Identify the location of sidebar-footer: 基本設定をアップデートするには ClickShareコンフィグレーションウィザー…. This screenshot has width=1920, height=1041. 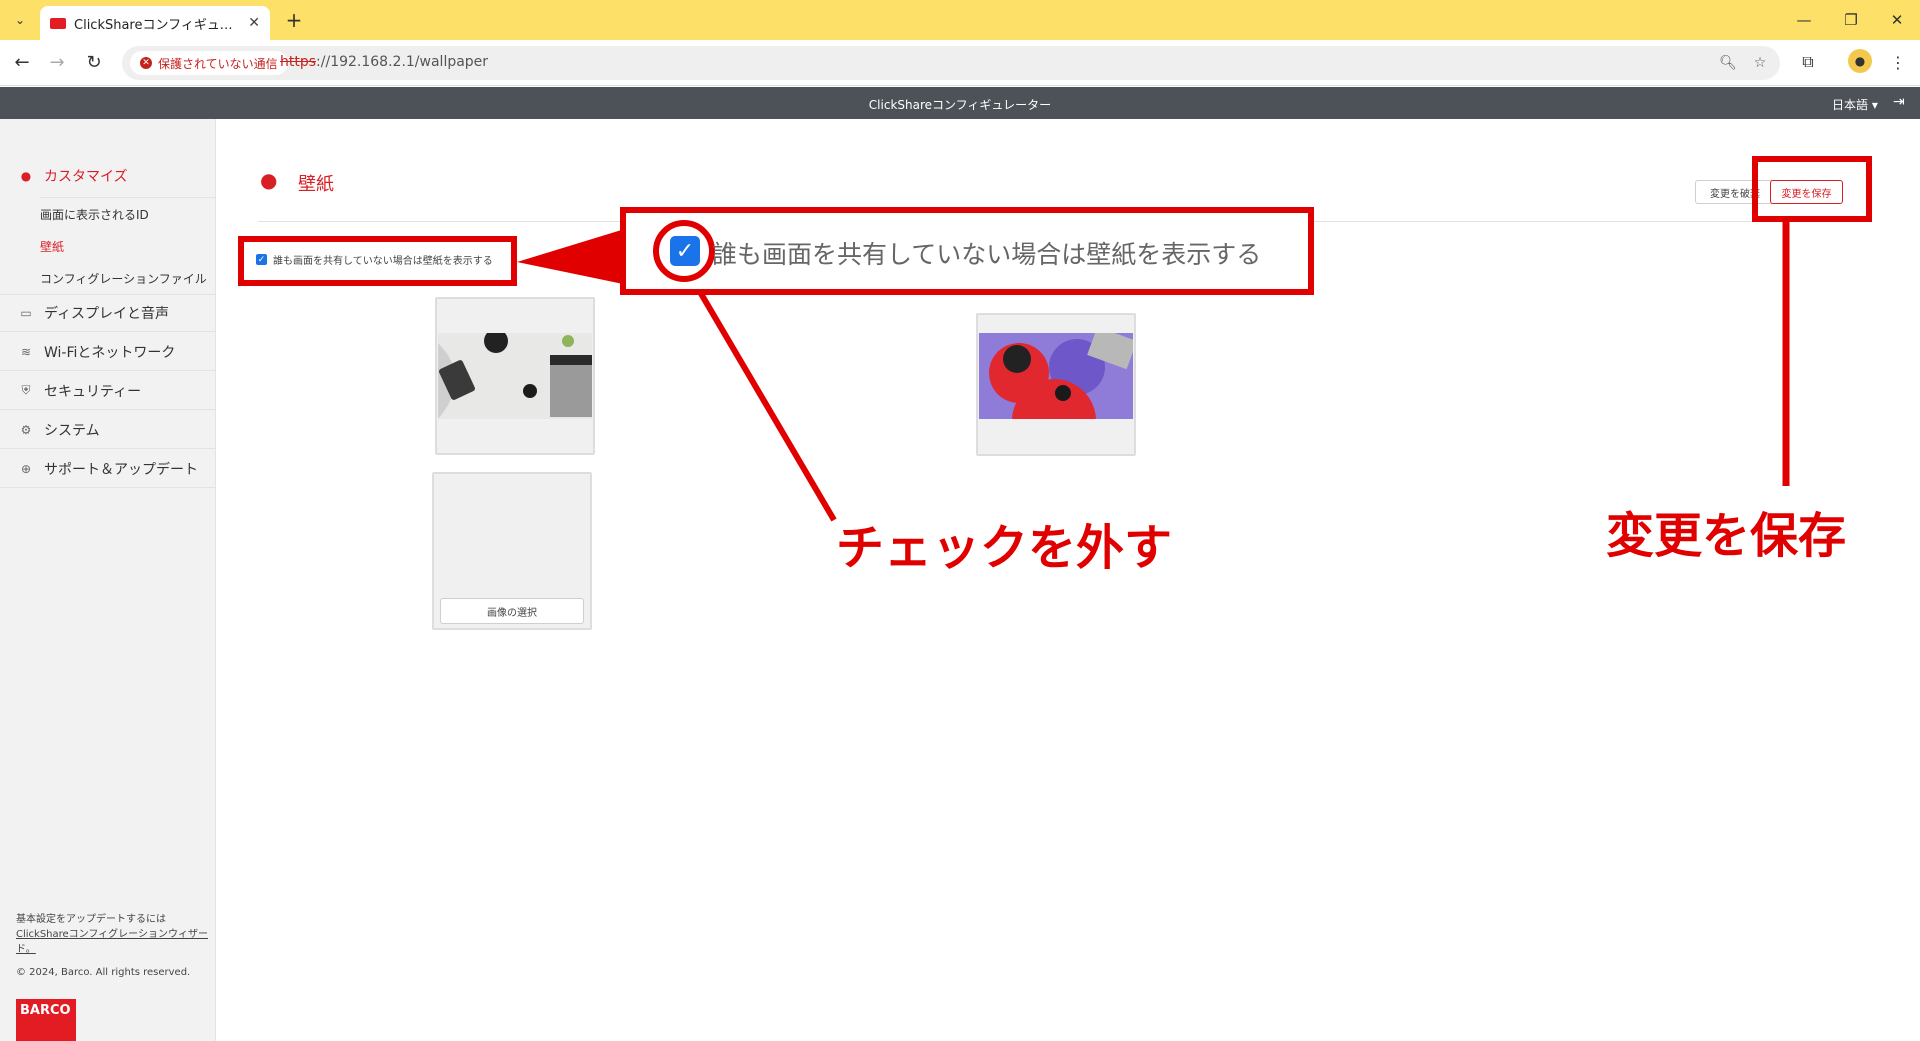
(114, 934).